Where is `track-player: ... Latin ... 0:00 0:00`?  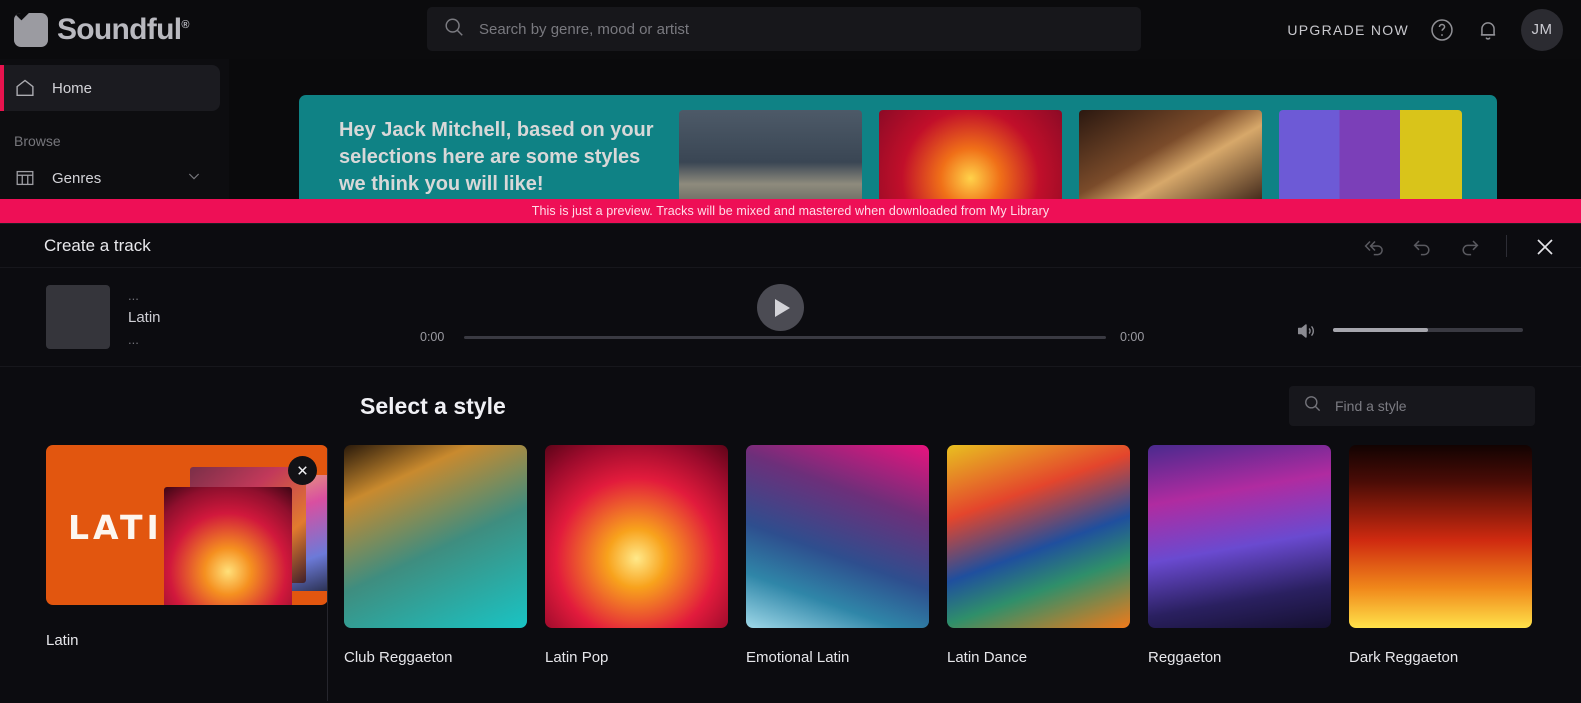 track-player: ... Latin ... 0:00 0:00 is located at coordinates (790, 317).